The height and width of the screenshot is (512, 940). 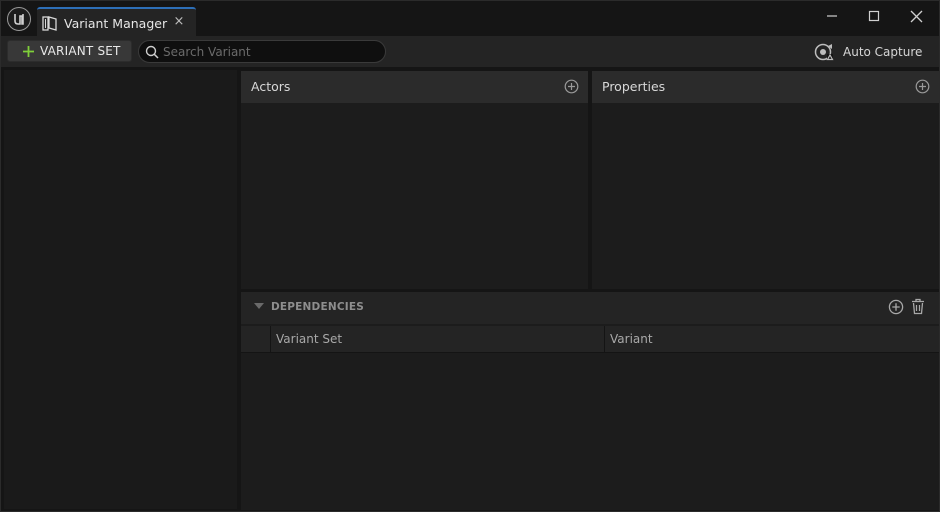 What do you see at coordinates (883, 52) in the screenshot?
I see `auto-capture-label: Auto Capture` at bounding box center [883, 52].